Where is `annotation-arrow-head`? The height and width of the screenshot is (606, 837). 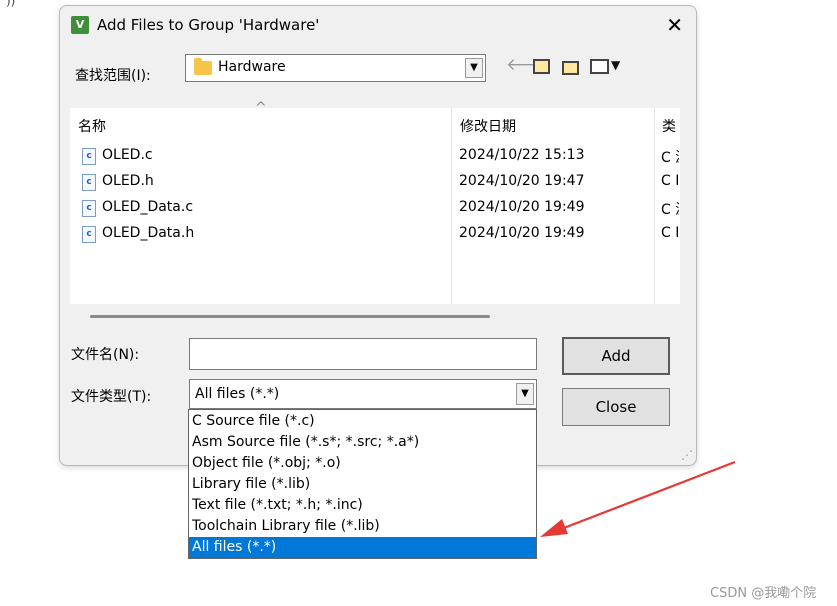
annotation-arrow-head is located at coordinates (554, 528).